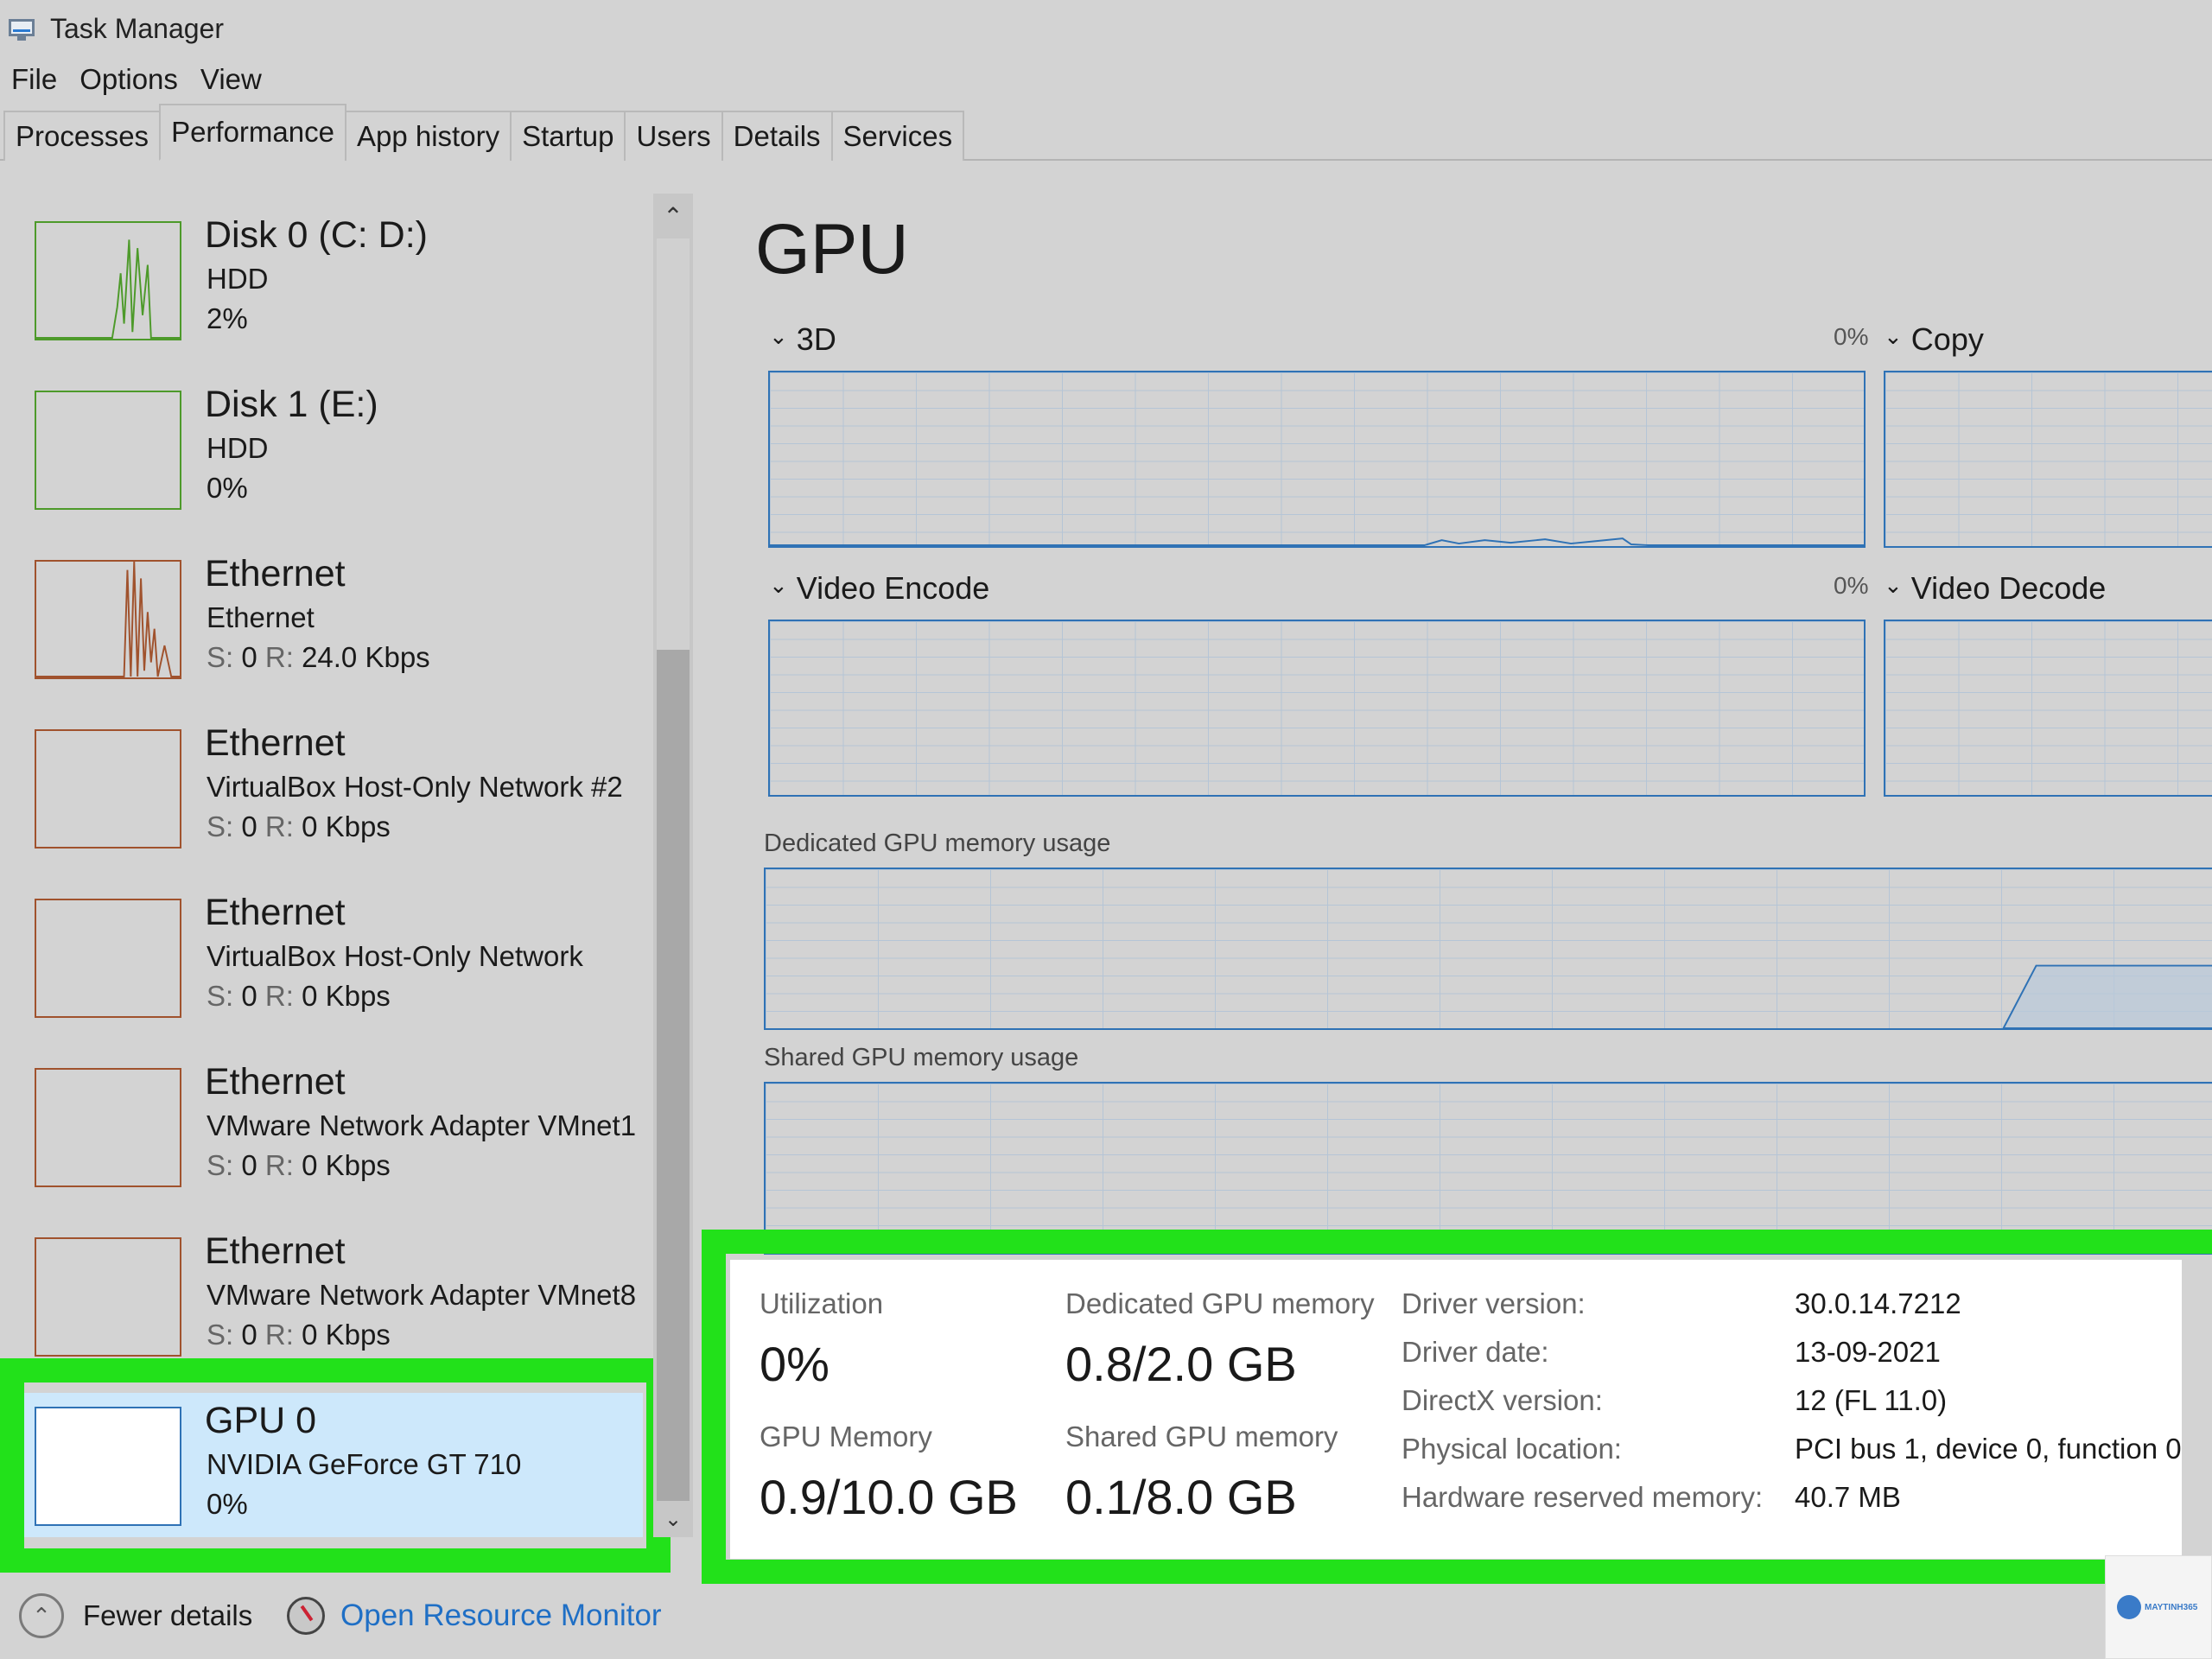  I want to click on list-item-stat: S: 0 R: 24.0 Kbps, so click(318, 657).